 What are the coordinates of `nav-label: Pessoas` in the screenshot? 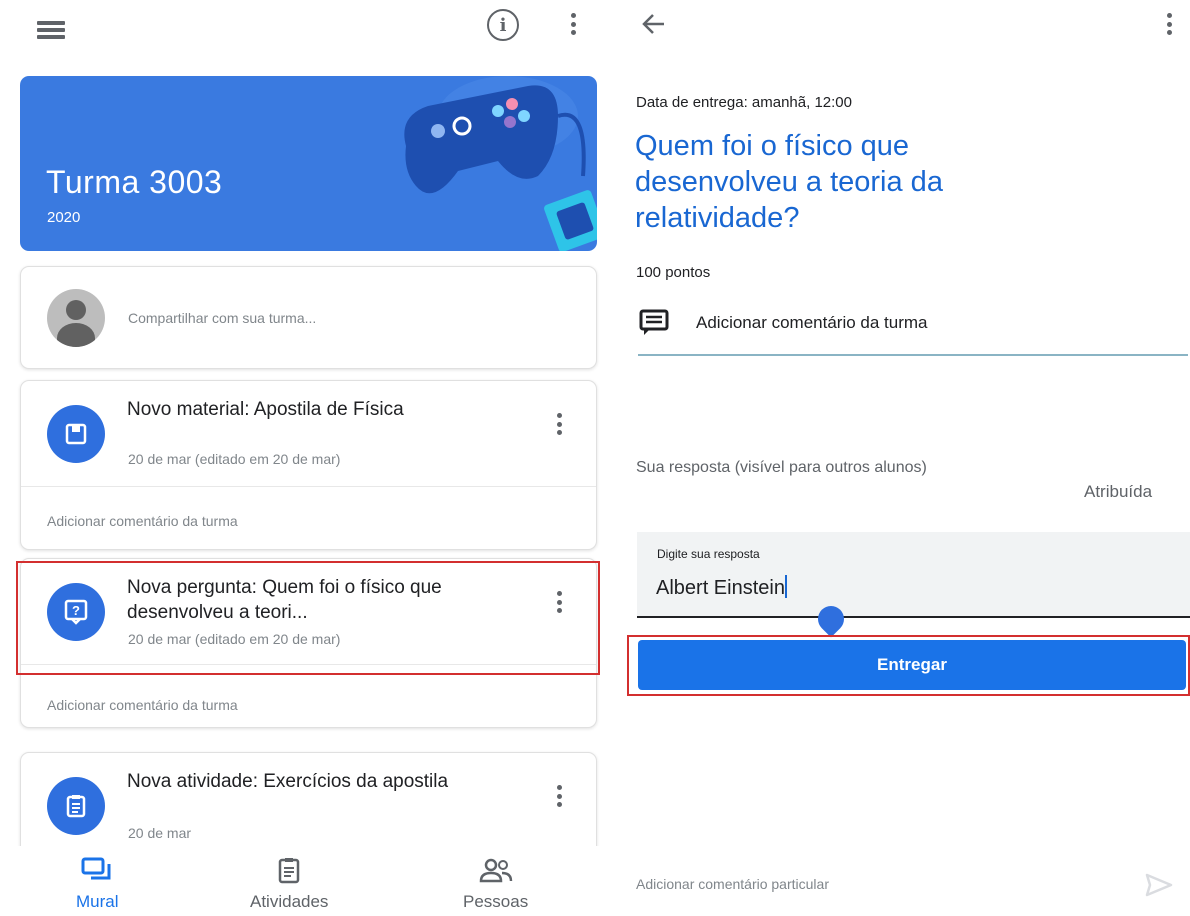 It's located at (496, 901).